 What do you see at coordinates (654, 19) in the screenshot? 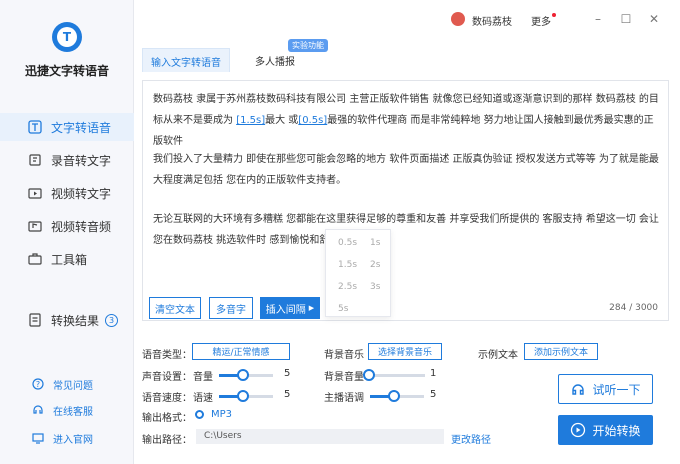
I see `close-icon: ✕` at bounding box center [654, 19].